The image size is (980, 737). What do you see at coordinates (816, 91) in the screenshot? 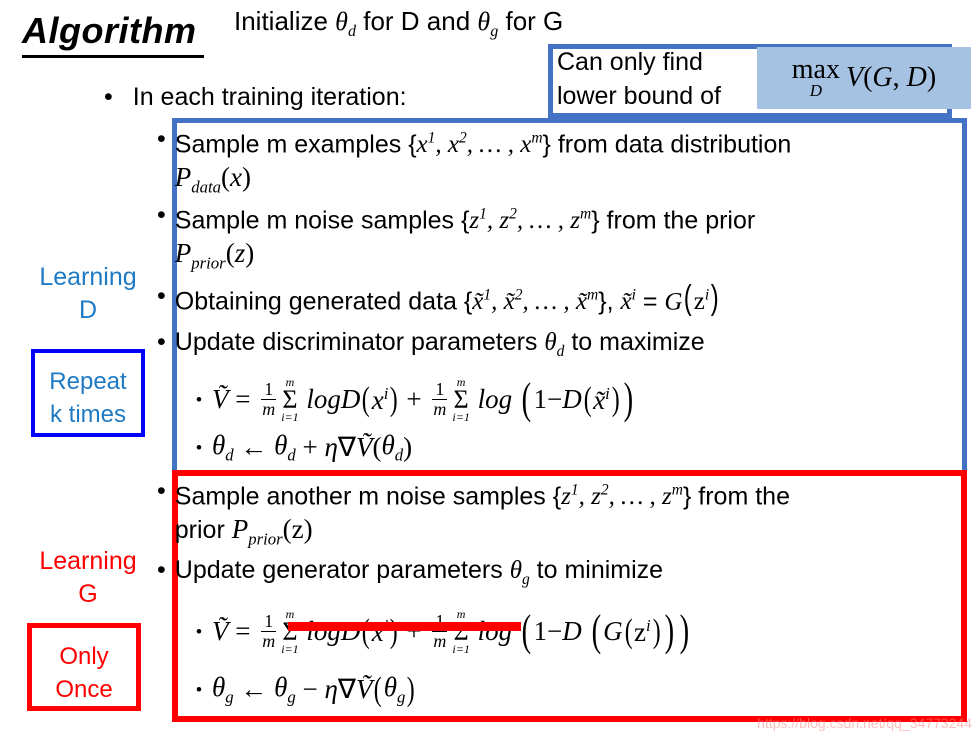
I see `max-subscript: D` at bounding box center [816, 91].